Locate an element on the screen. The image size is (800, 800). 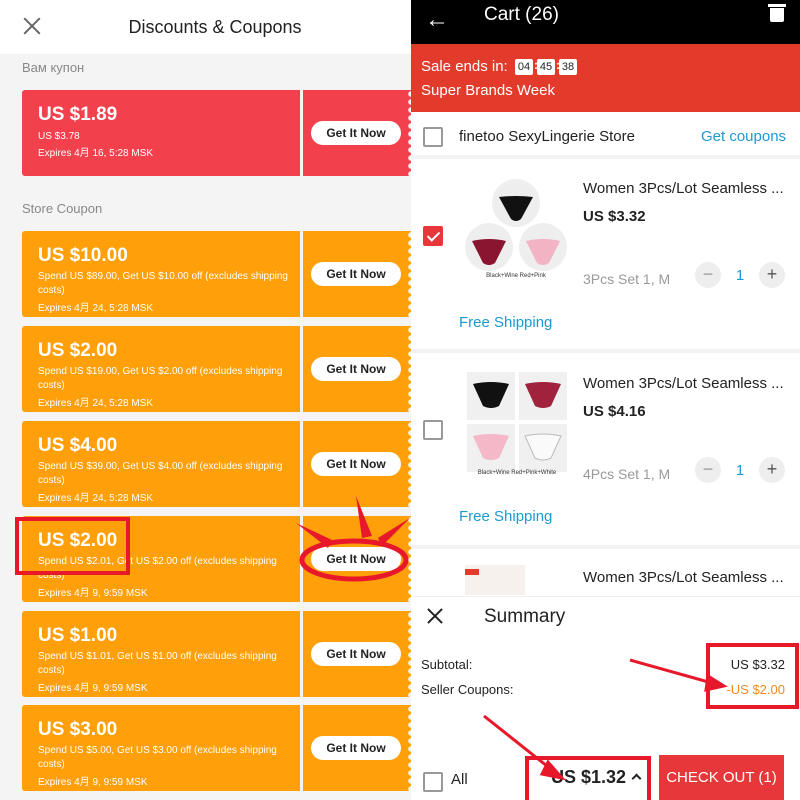
coupon-amount: US $1.00 is located at coordinates (78, 635).